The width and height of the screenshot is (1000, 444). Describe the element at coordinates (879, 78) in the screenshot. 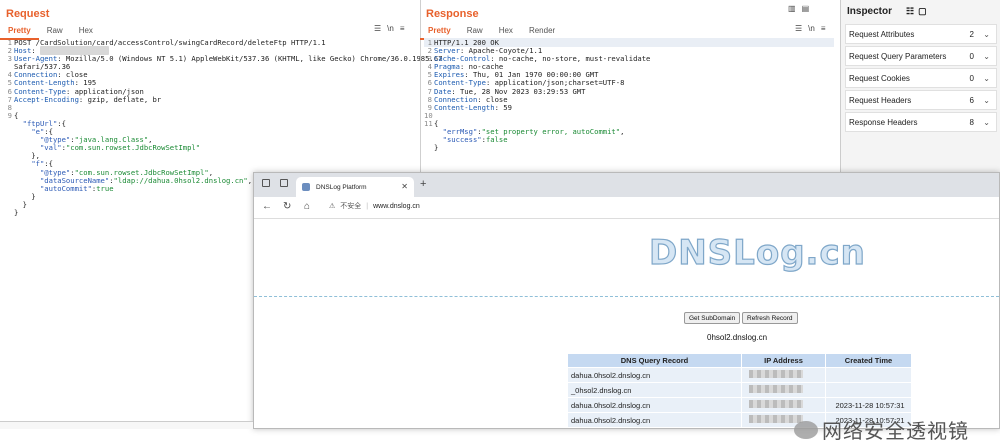

I see `inspector-row-label: Request Cookies` at that location.